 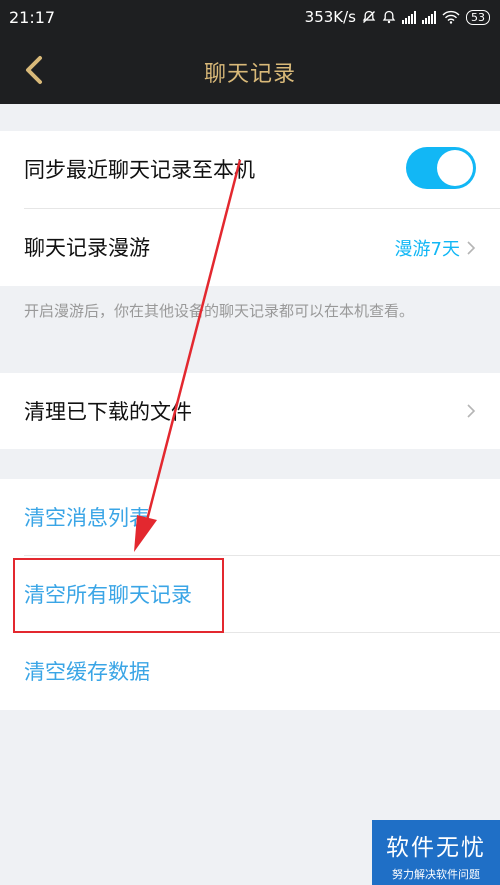 What do you see at coordinates (369, 16) in the screenshot?
I see `bell-muted-icon` at bounding box center [369, 16].